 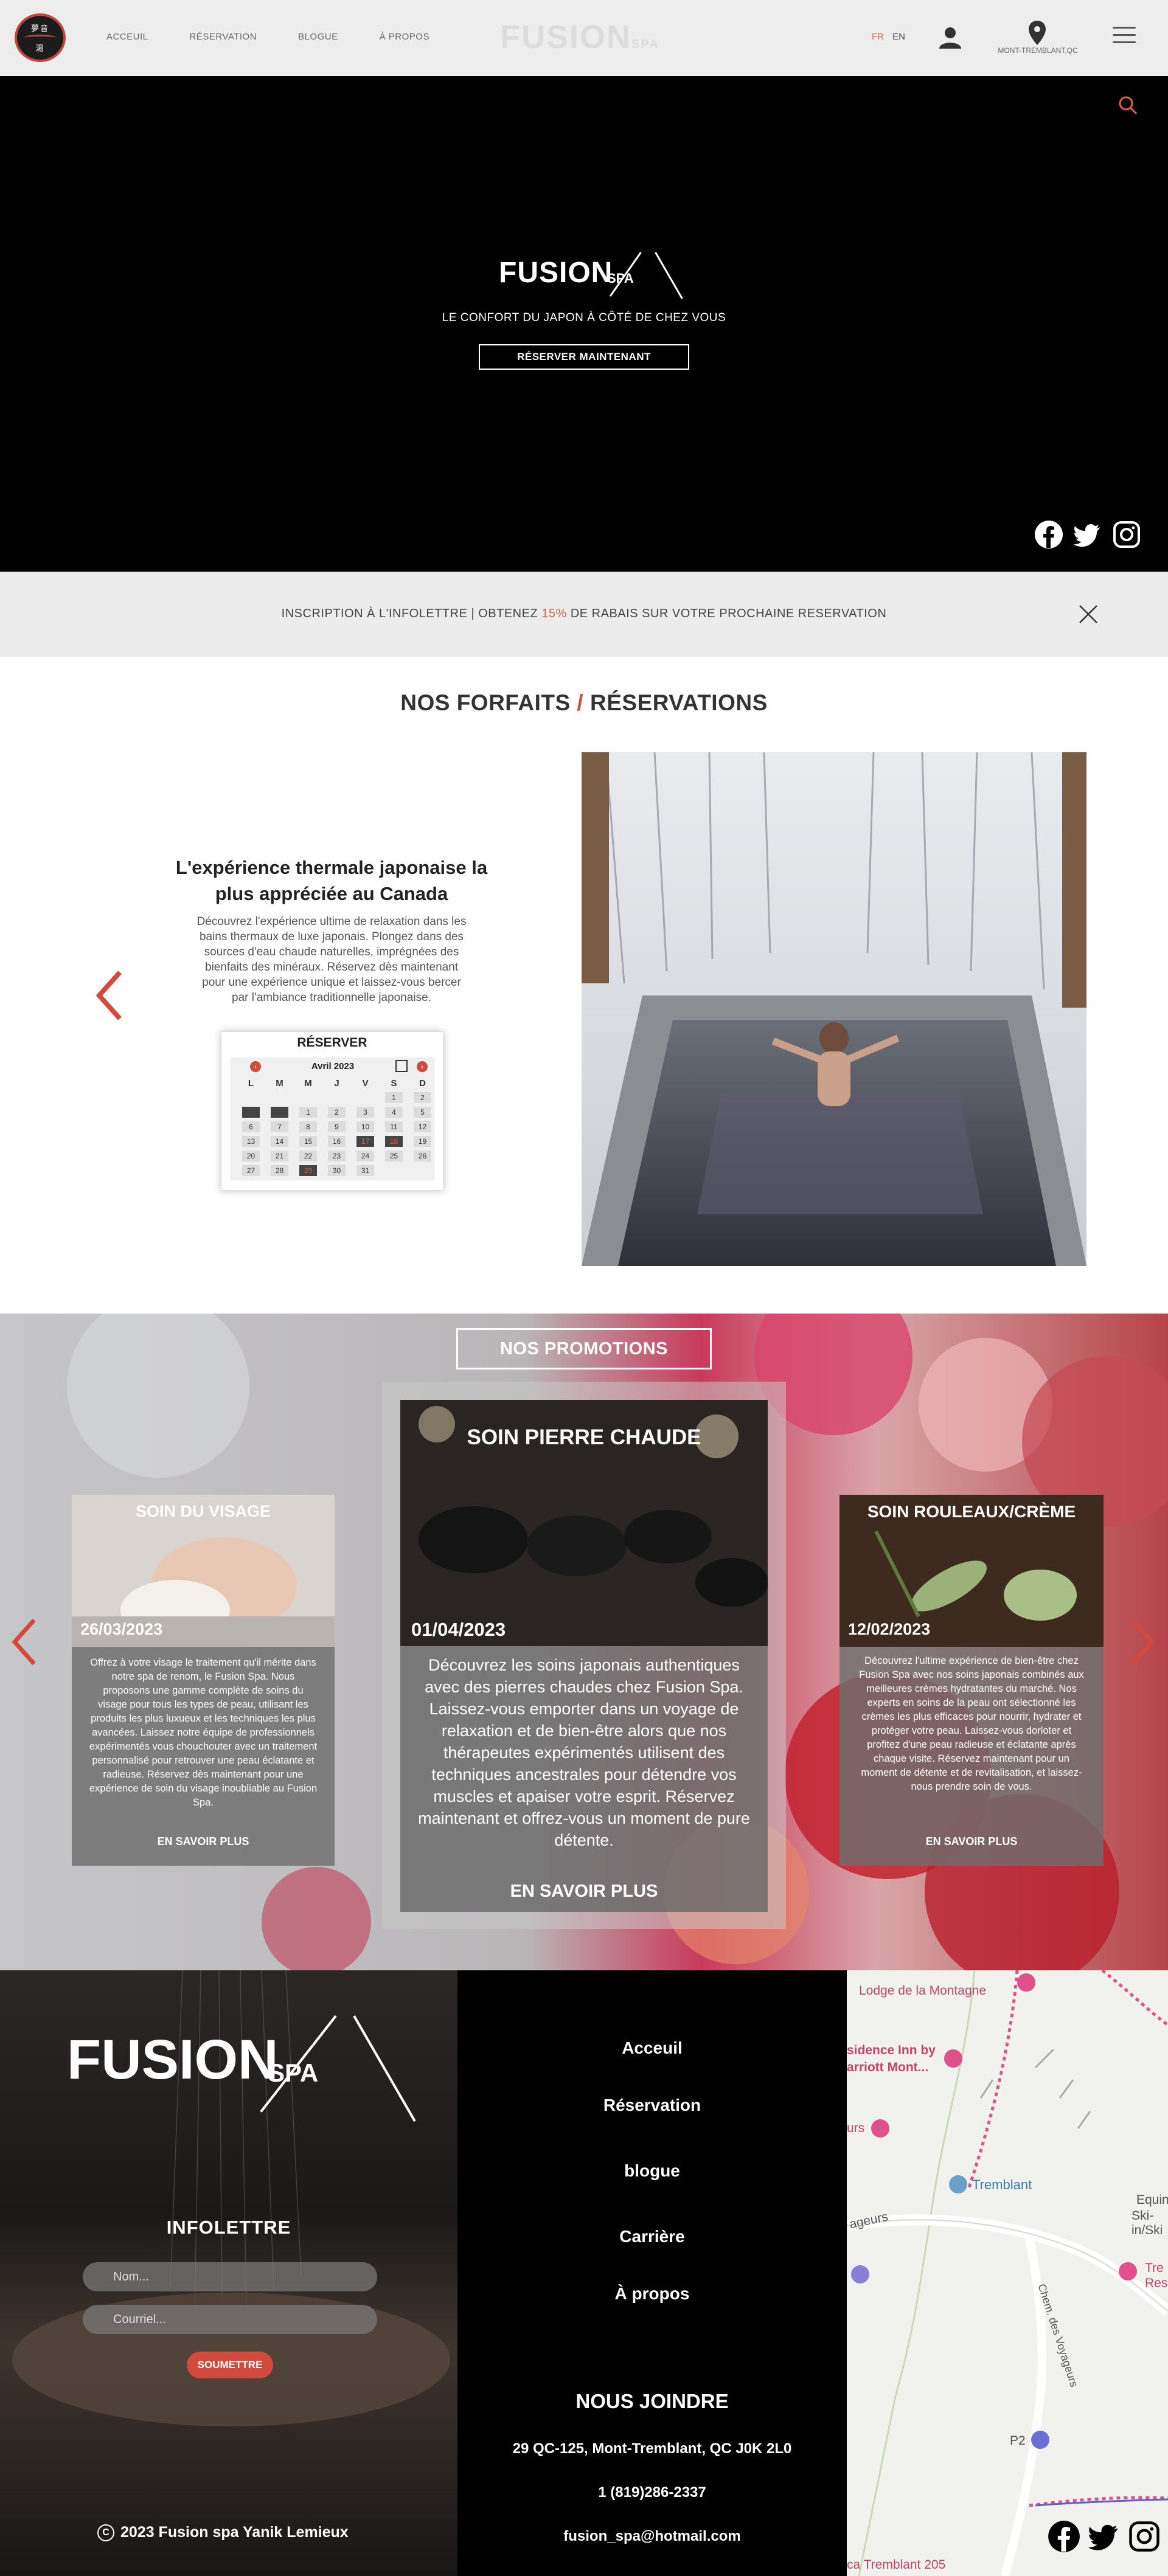 What do you see at coordinates (422, 1112) in the screenshot?
I see `calendar-day: 5` at bounding box center [422, 1112].